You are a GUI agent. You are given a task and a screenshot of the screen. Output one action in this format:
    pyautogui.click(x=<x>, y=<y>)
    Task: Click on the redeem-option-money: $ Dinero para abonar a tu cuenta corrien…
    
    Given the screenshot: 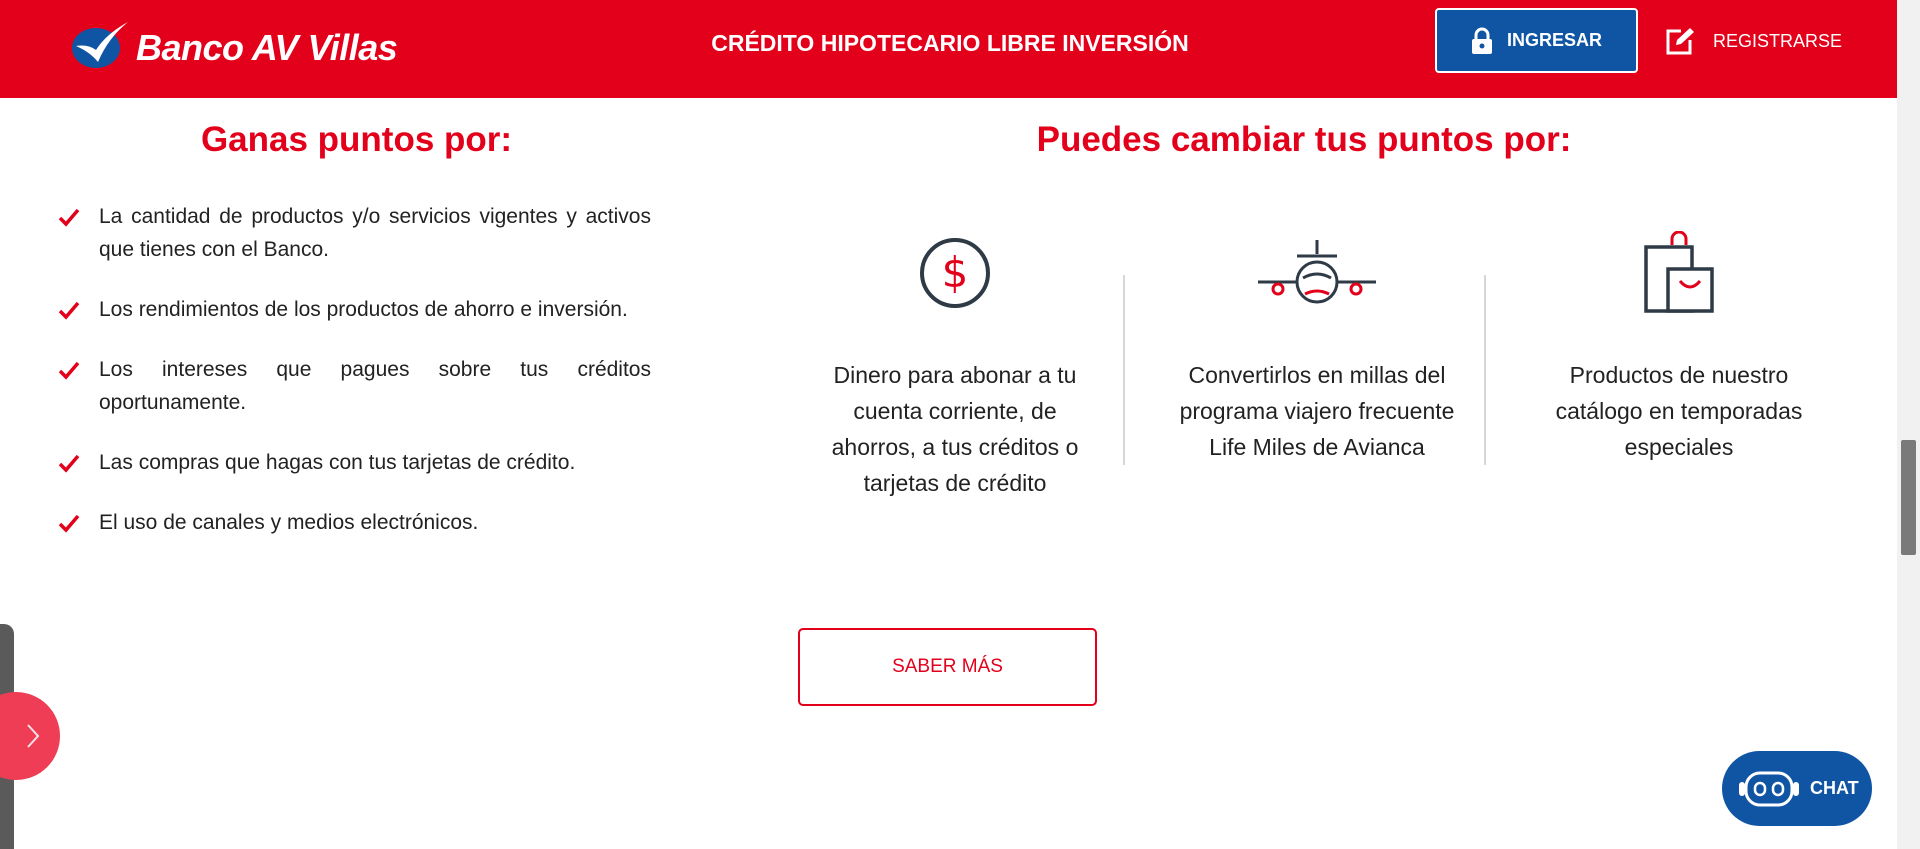 What is the action you would take?
    pyautogui.click(x=955, y=363)
    